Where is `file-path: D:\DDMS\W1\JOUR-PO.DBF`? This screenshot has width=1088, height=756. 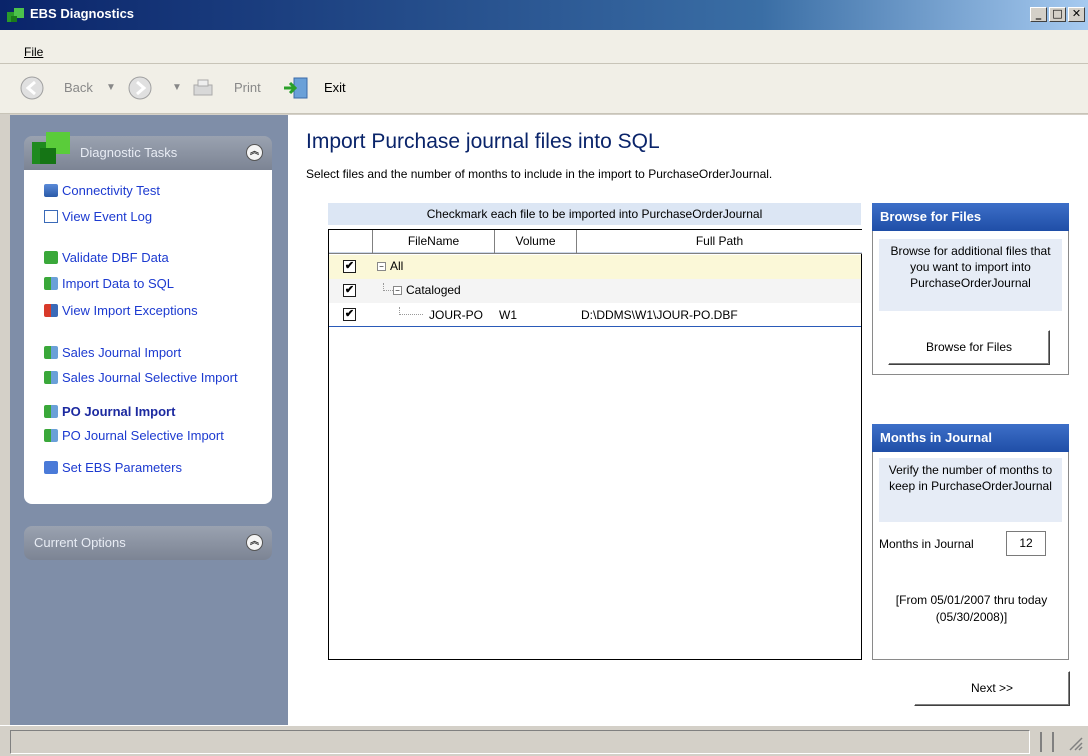
file-path: D:\DDMS\W1\JOUR-PO.DBF is located at coordinates (659, 315).